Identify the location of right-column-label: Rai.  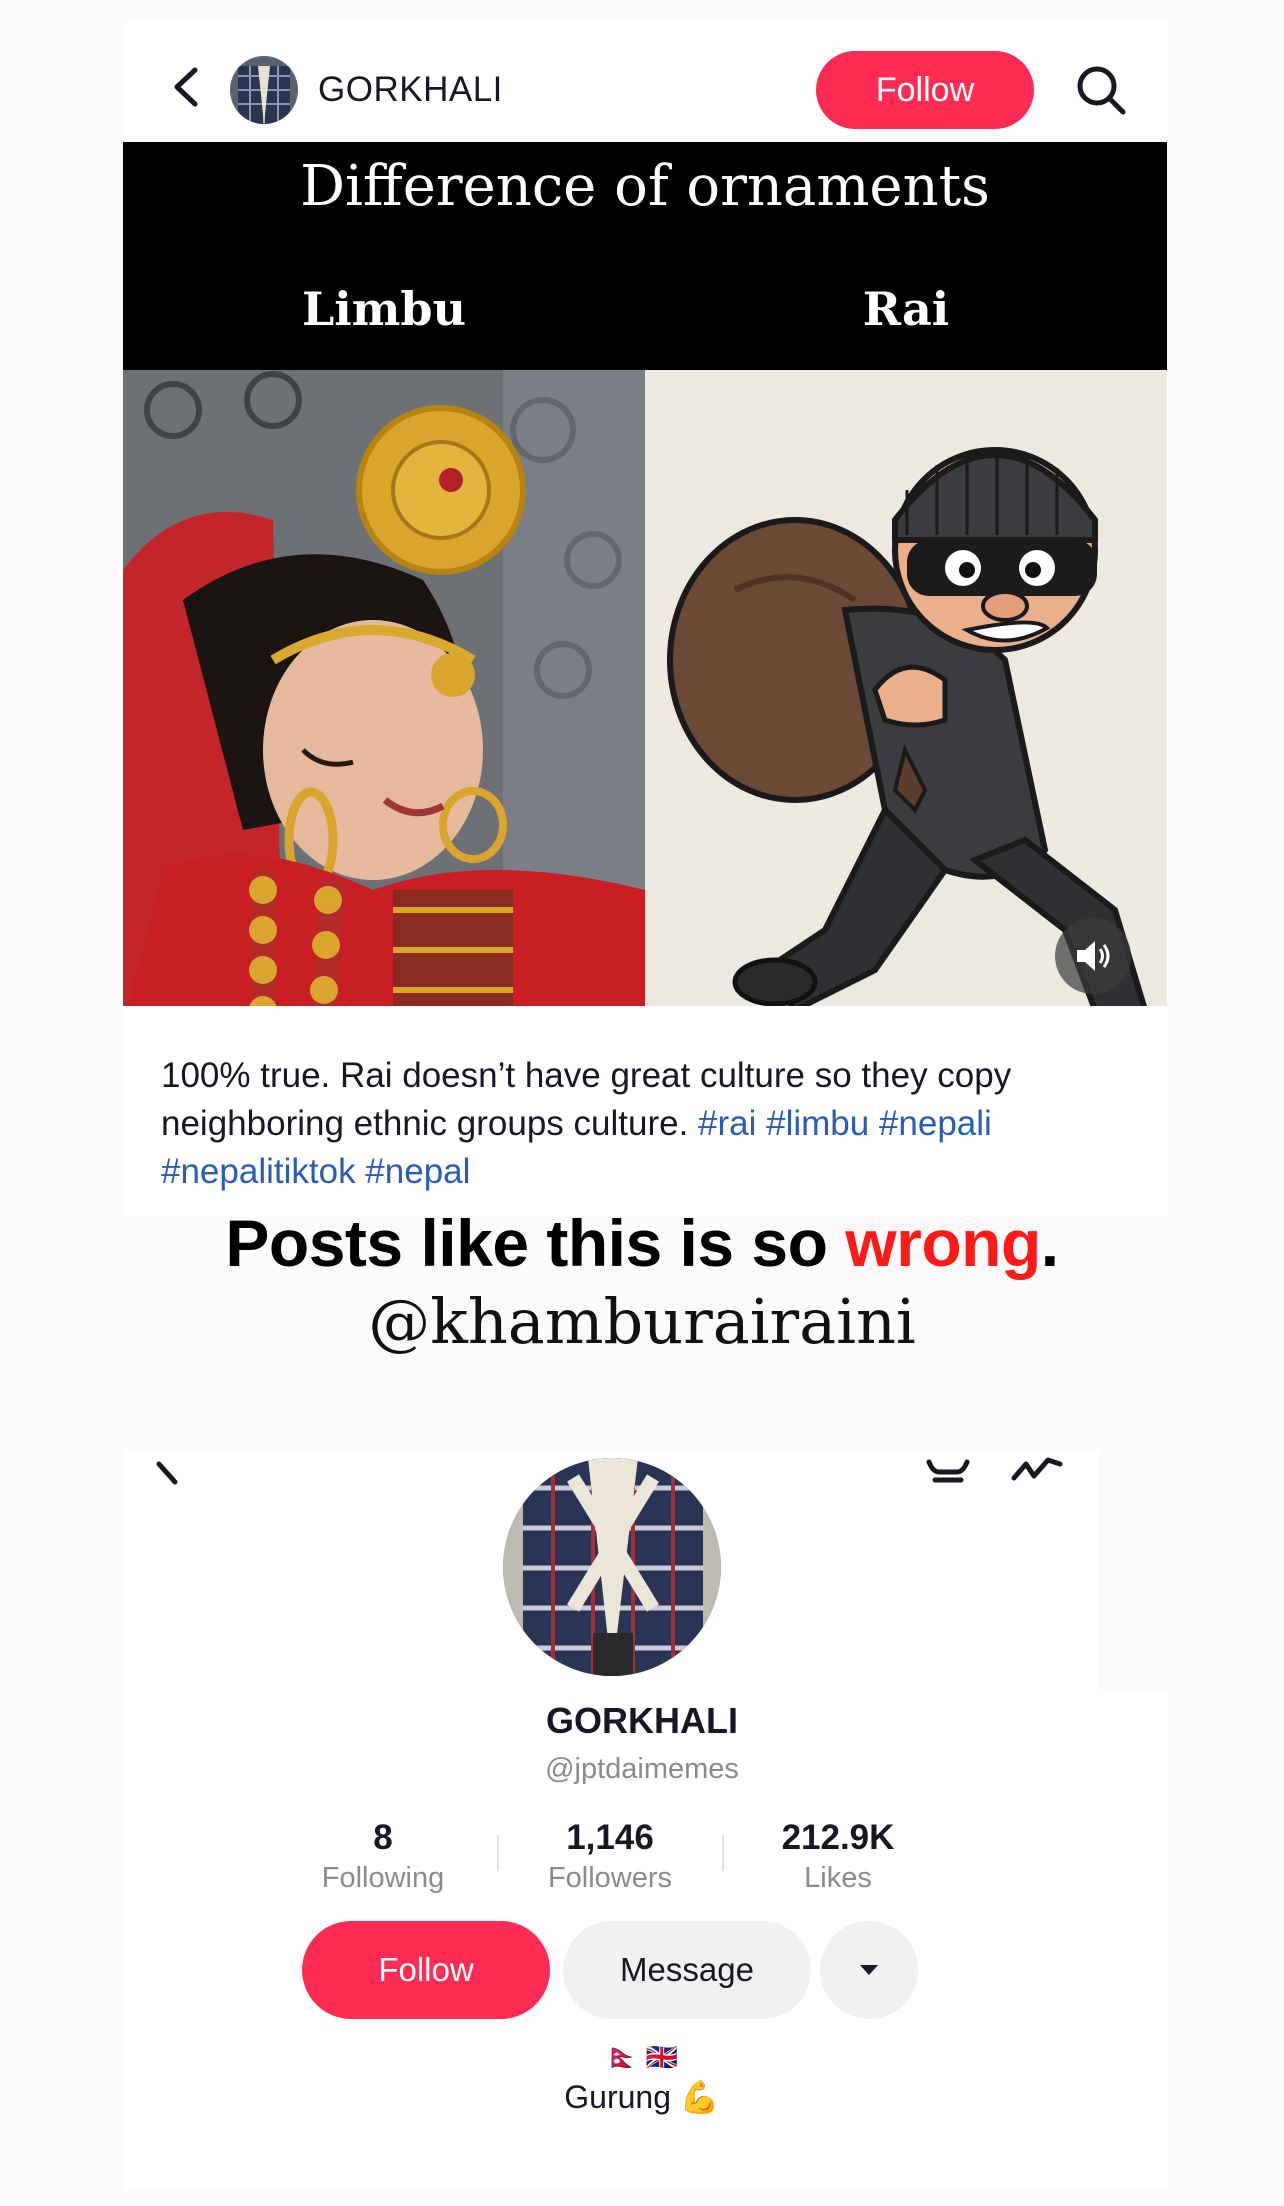
(906, 309).